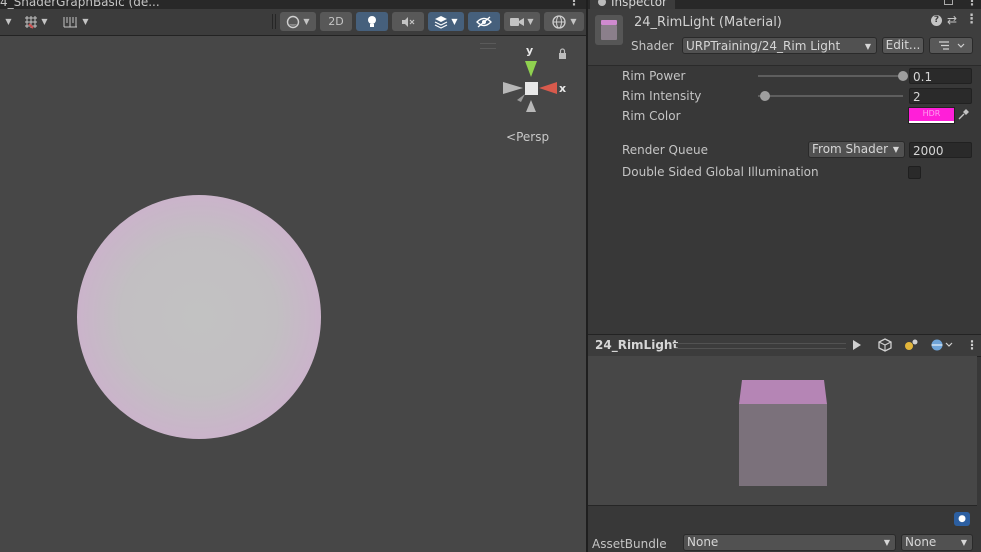 The image size is (981, 552). Describe the element at coordinates (609, 30) in the screenshot. I see `material-icon` at that location.